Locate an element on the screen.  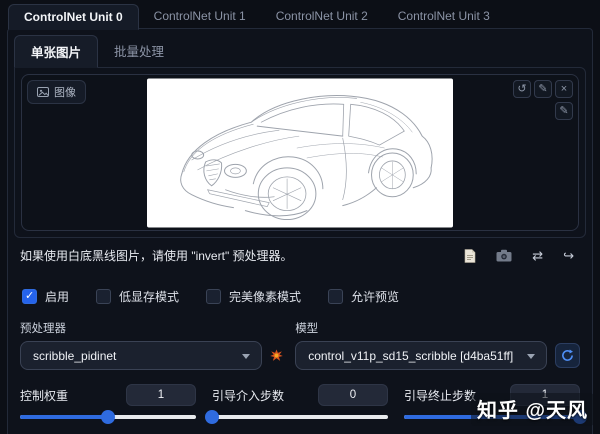
preprocessor-group: 预处理器 scribble_pidinet is located at coordinates (152, 345).